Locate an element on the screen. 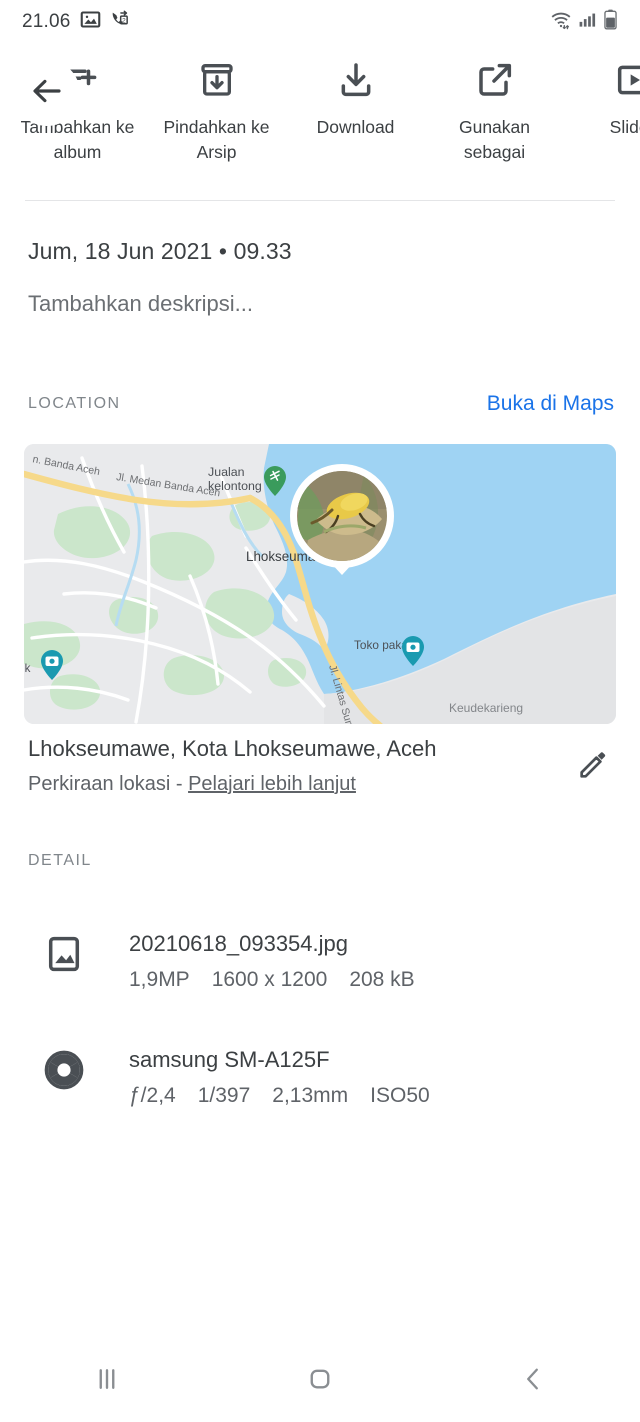  back-button is located at coordinates (47, 93).